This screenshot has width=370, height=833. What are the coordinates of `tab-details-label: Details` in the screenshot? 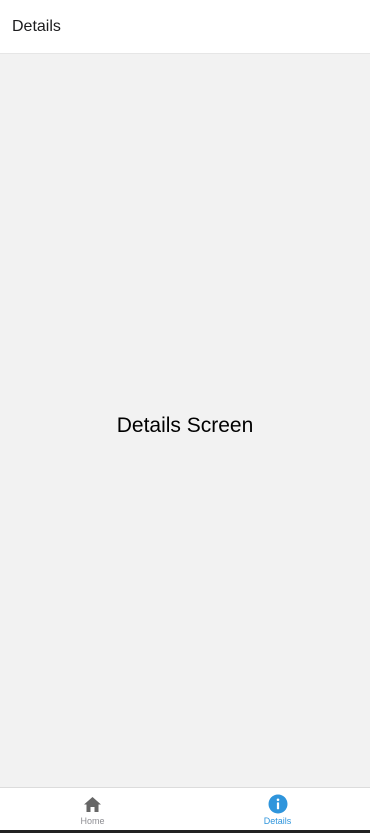 It's located at (277, 821).